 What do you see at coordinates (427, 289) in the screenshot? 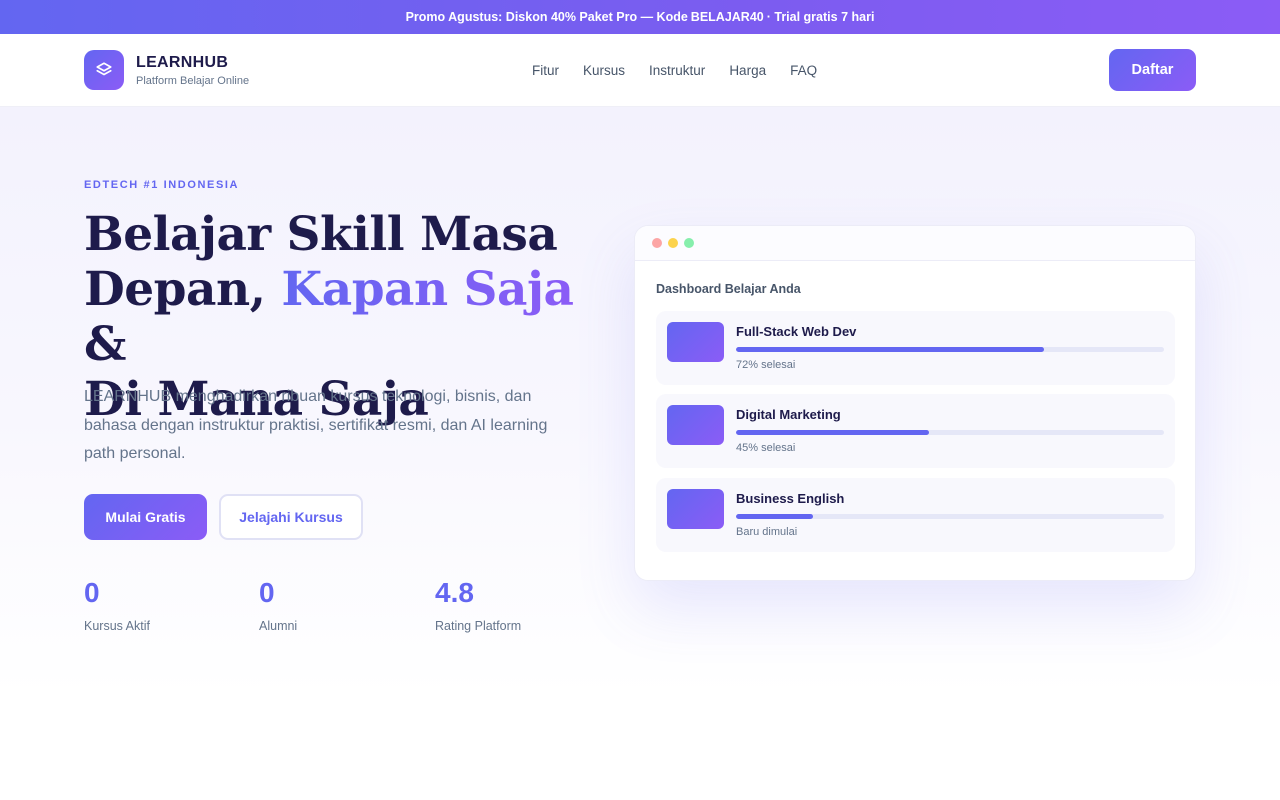
I see `headline-accent: Kapan Saja` at bounding box center [427, 289].